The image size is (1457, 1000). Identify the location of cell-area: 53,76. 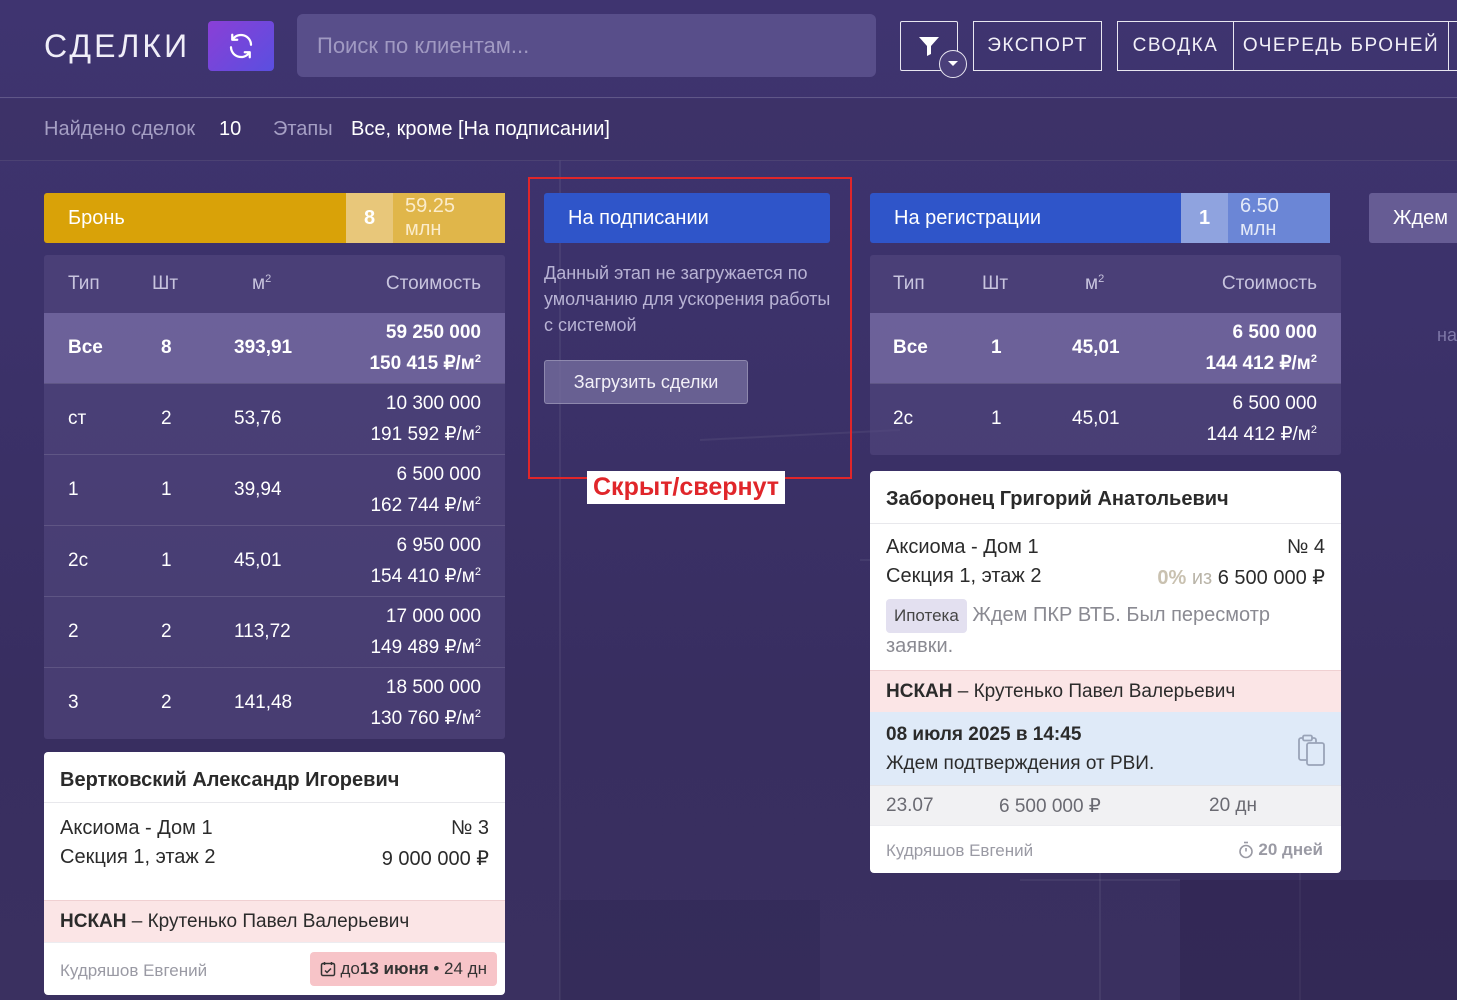
(258, 418).